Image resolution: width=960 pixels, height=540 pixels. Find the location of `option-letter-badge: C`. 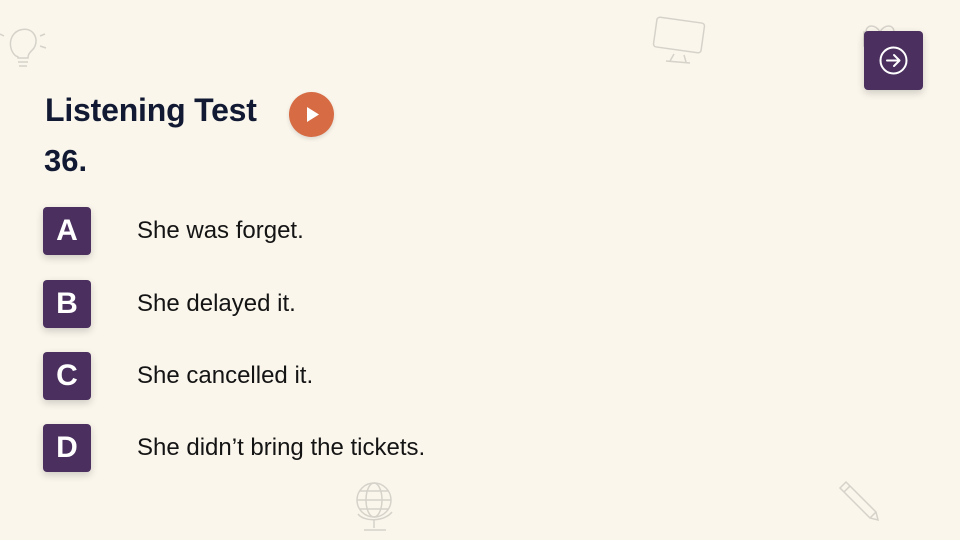

option-letter-badge: C is located at coordinates (67, 376).